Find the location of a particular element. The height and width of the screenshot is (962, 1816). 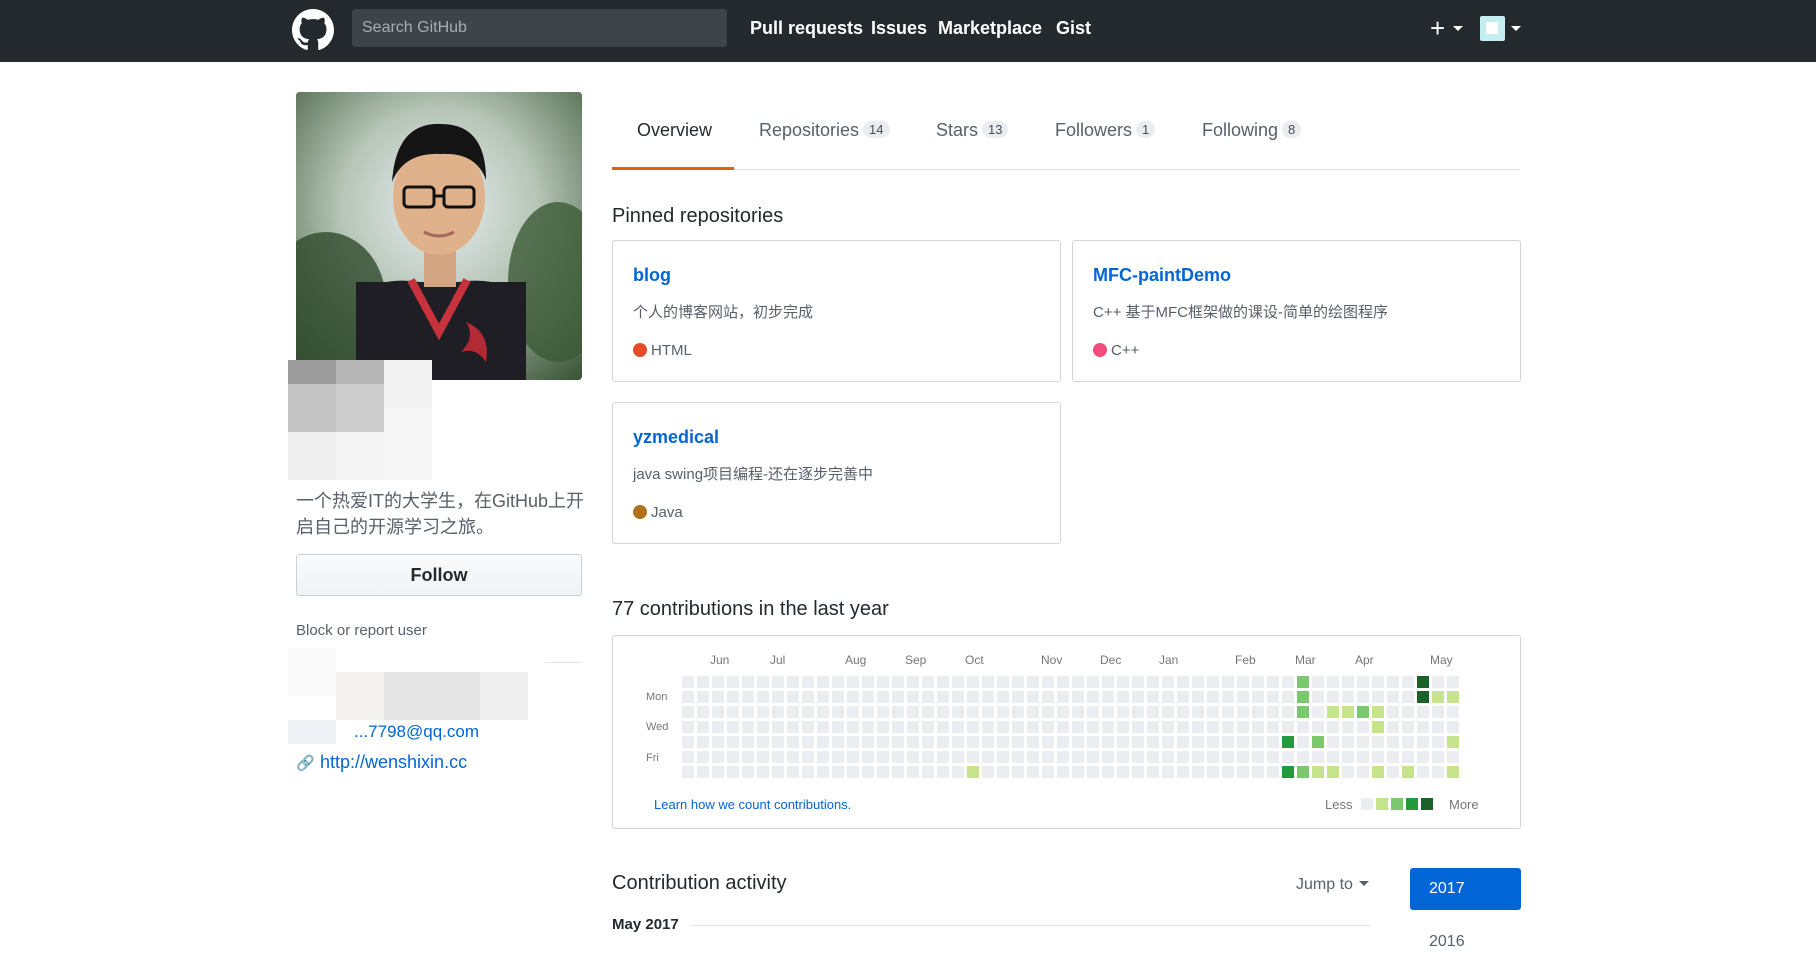

follow-button: Follow is located at coordinates (439, 575).